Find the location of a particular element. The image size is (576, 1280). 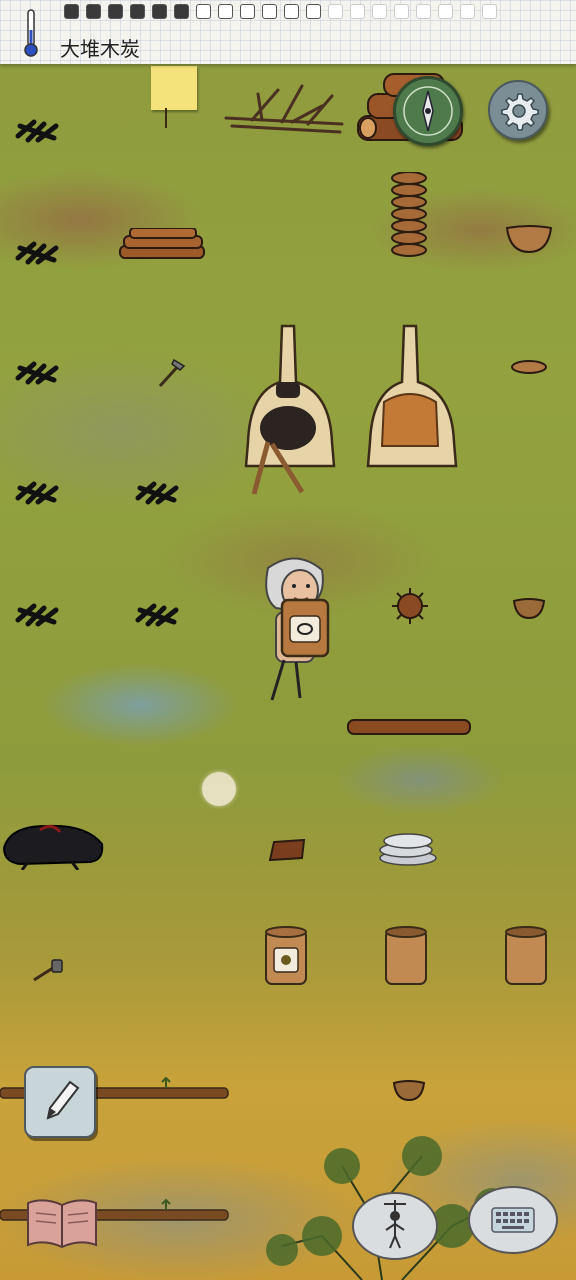

crock-with-seeds is located at coordinates (286, 956).